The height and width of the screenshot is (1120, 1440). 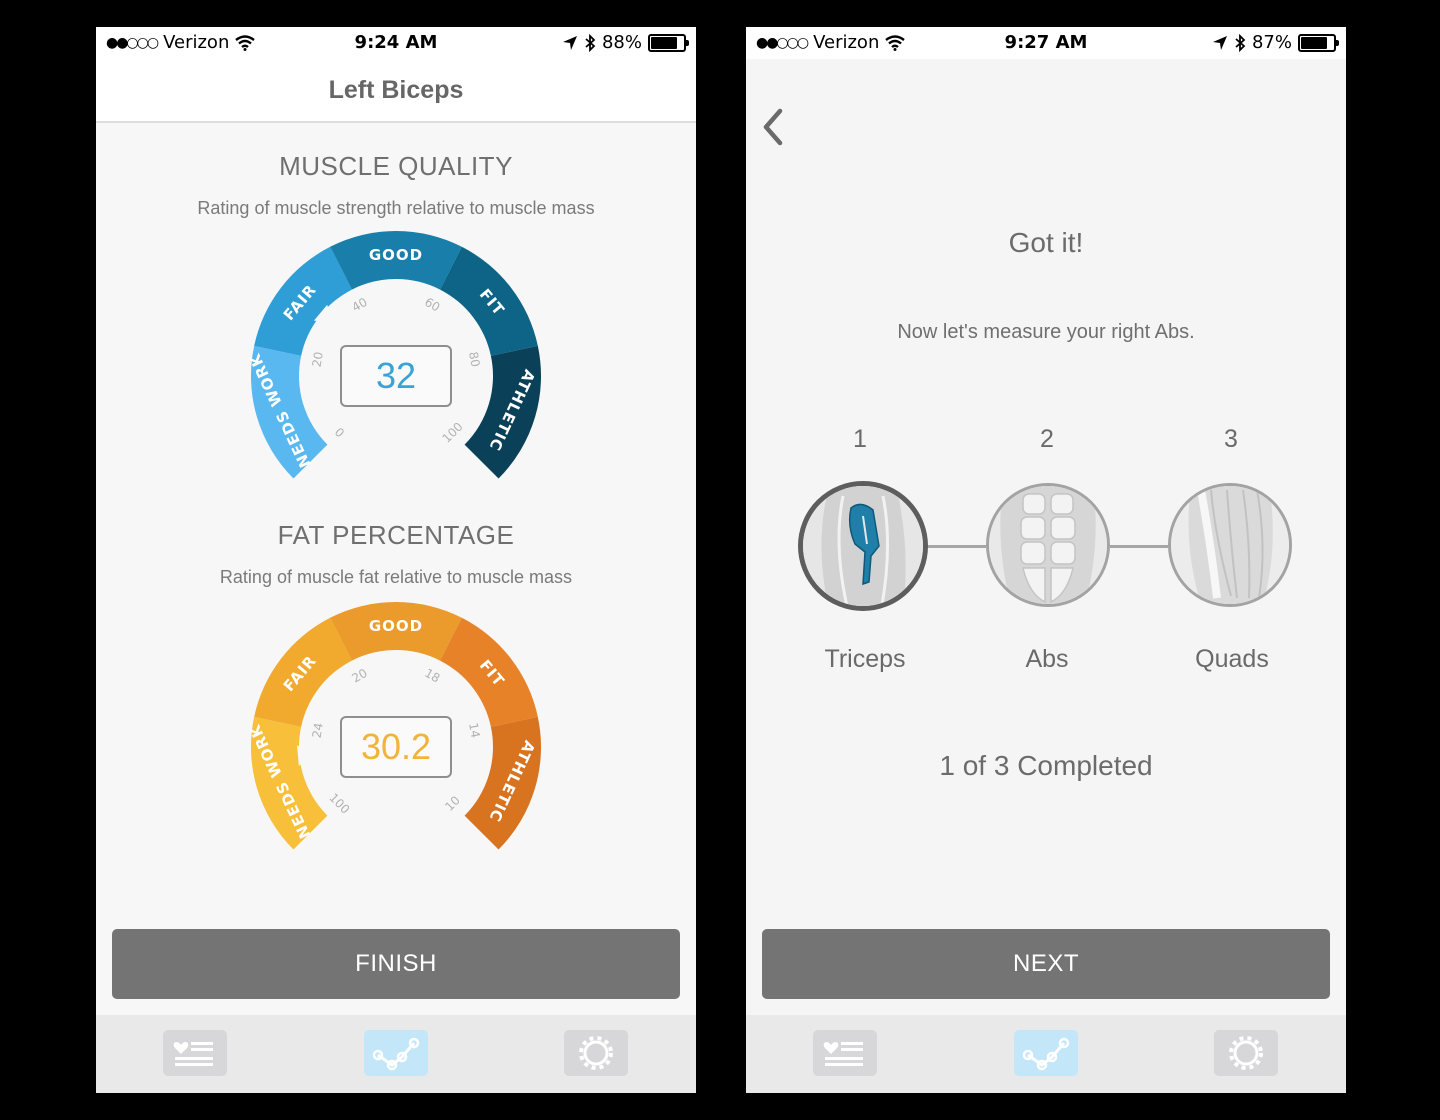 What do you see at coordinates (1046, 242) in the screenshot?
I see `got-it-heading: Got it!` at bounding box center [1046, 242].